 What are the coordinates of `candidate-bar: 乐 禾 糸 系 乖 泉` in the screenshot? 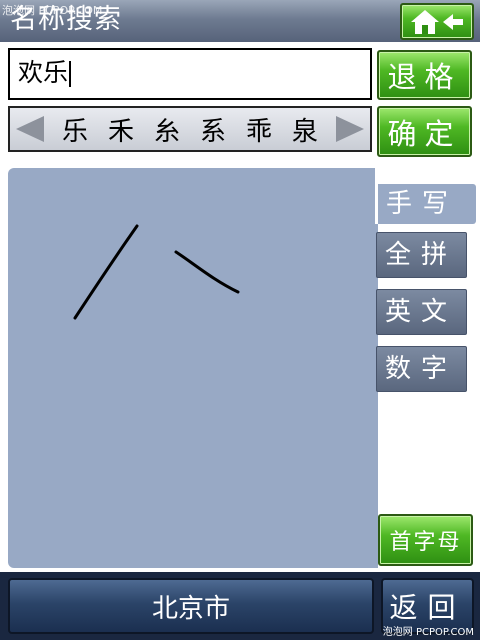 It's located at (190, 129).